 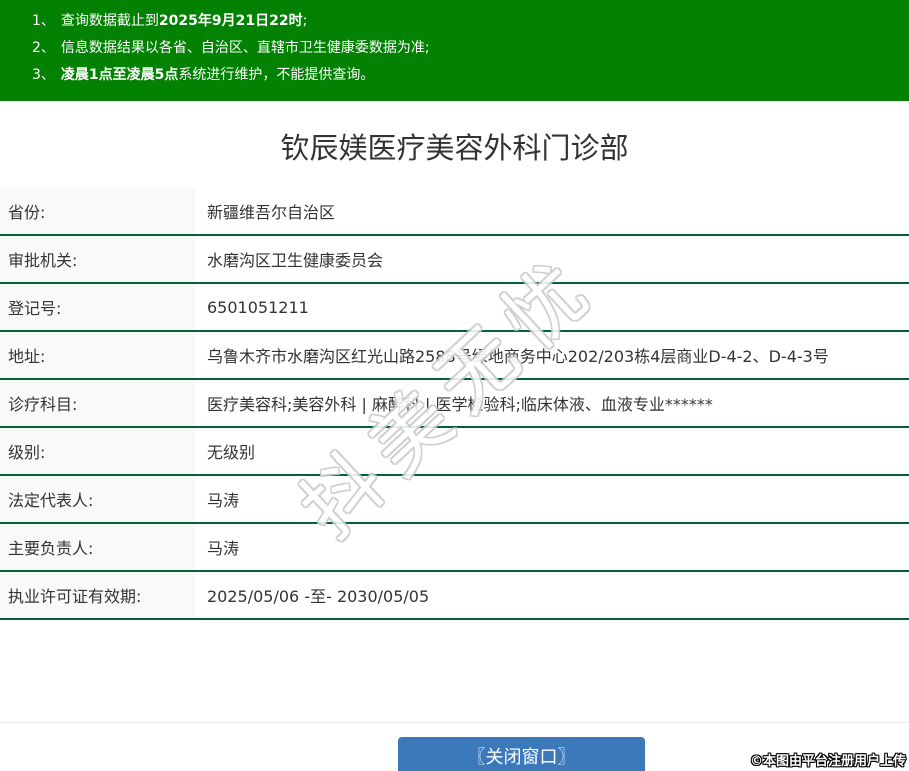 What do you see at coordinates (231, 452) in the screenshot?
I see `row-value: 无级别` at bounding box center [231, 452].